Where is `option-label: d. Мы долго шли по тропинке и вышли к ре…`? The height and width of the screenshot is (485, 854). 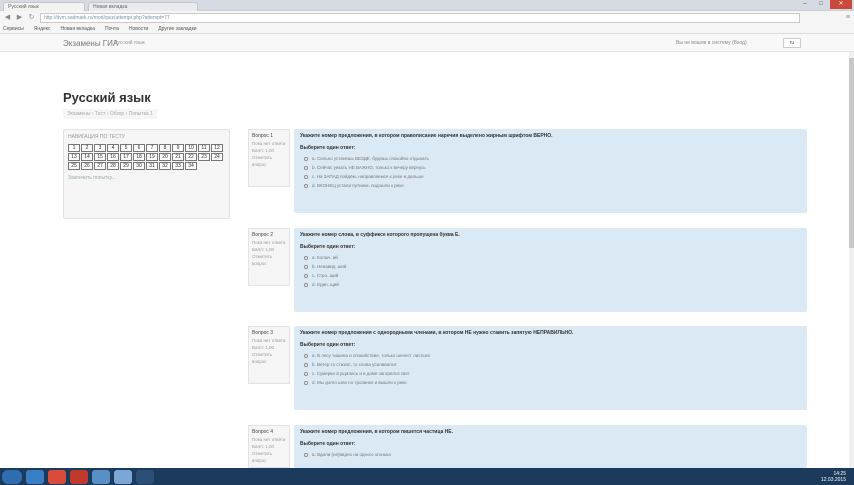
option-label: d. Мы долго шли по тропинке и вышли к ре… is located at coordinates (359, 382).